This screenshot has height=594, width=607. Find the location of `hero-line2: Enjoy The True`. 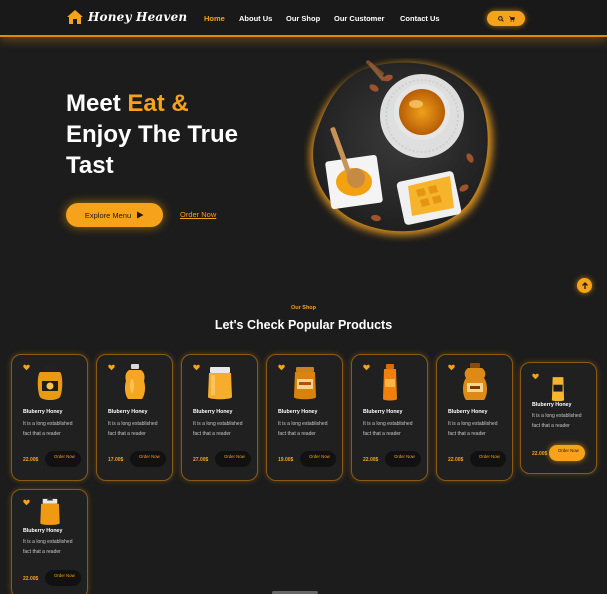

hero-line2: Enjoy The True is located at coordinates (152, 134).